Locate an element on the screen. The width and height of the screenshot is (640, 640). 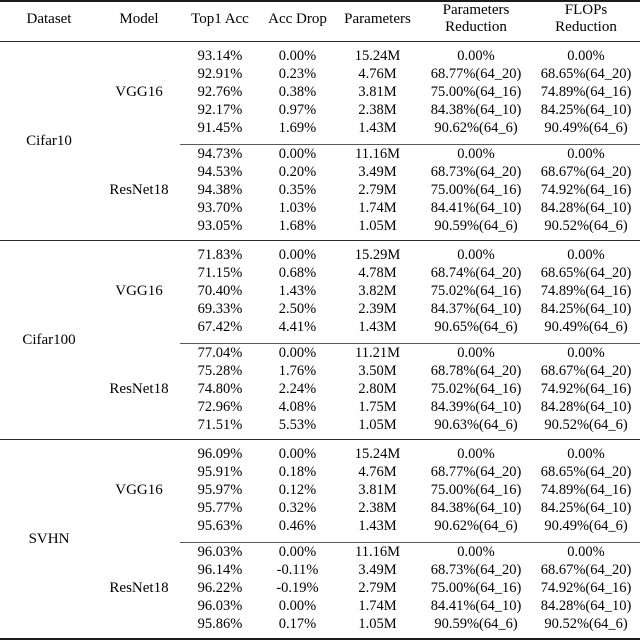
column-header-parameters-reduction-line2: Reduction is located at coordinates (476, 27).